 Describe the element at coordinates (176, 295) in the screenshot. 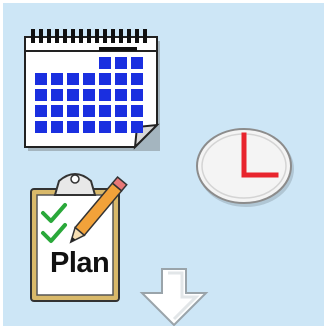

I see `down-arrow-icon` at that location.